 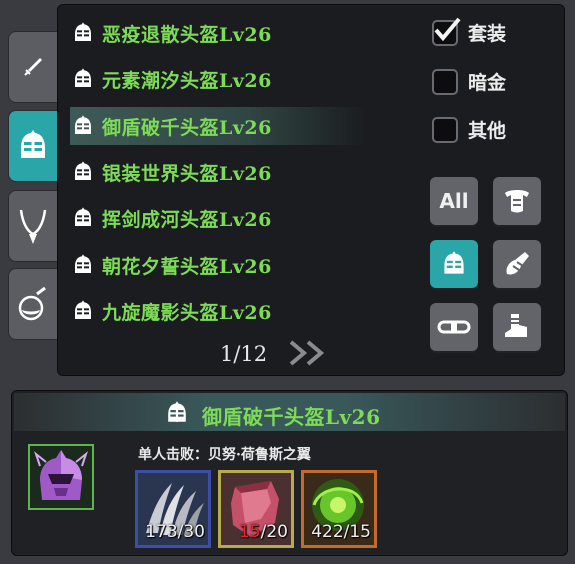 I want to click on tab-potion, so click(x=33, y=304).